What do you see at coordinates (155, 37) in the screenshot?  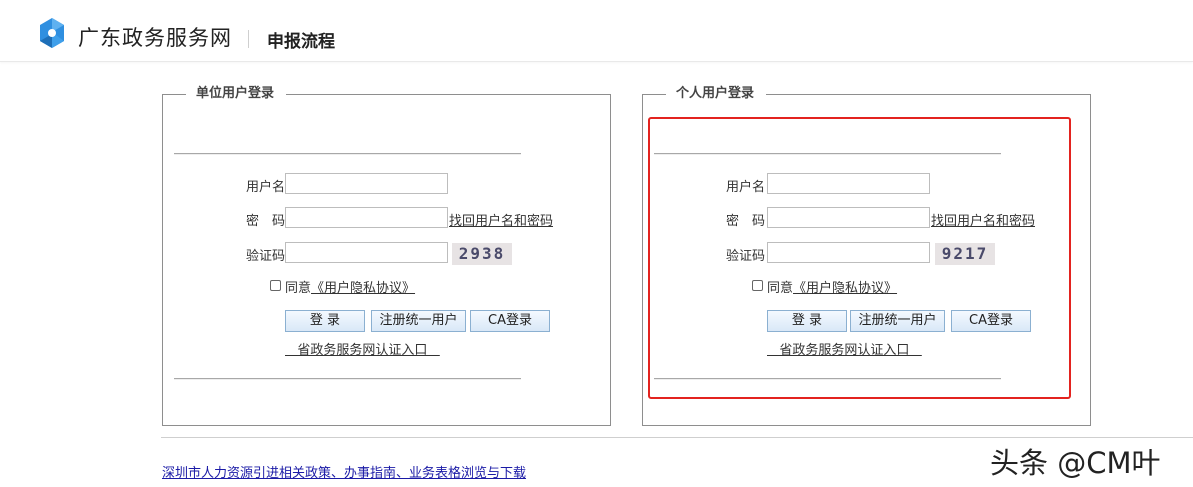 I see `site-title: 广东政务服务网` at bounding box center [155, 37].